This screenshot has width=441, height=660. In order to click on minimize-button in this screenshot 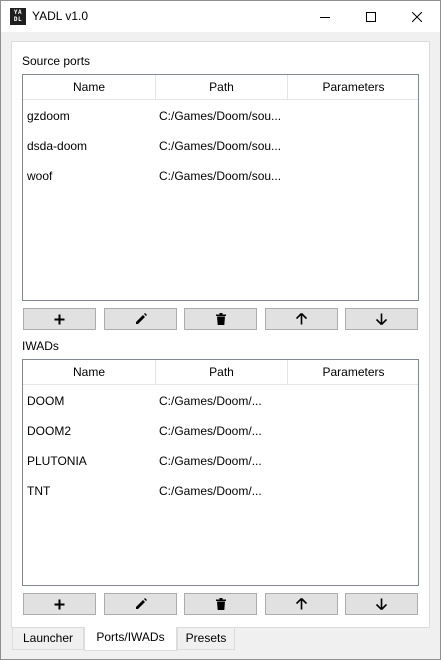, I will do `click(325, 16)`.